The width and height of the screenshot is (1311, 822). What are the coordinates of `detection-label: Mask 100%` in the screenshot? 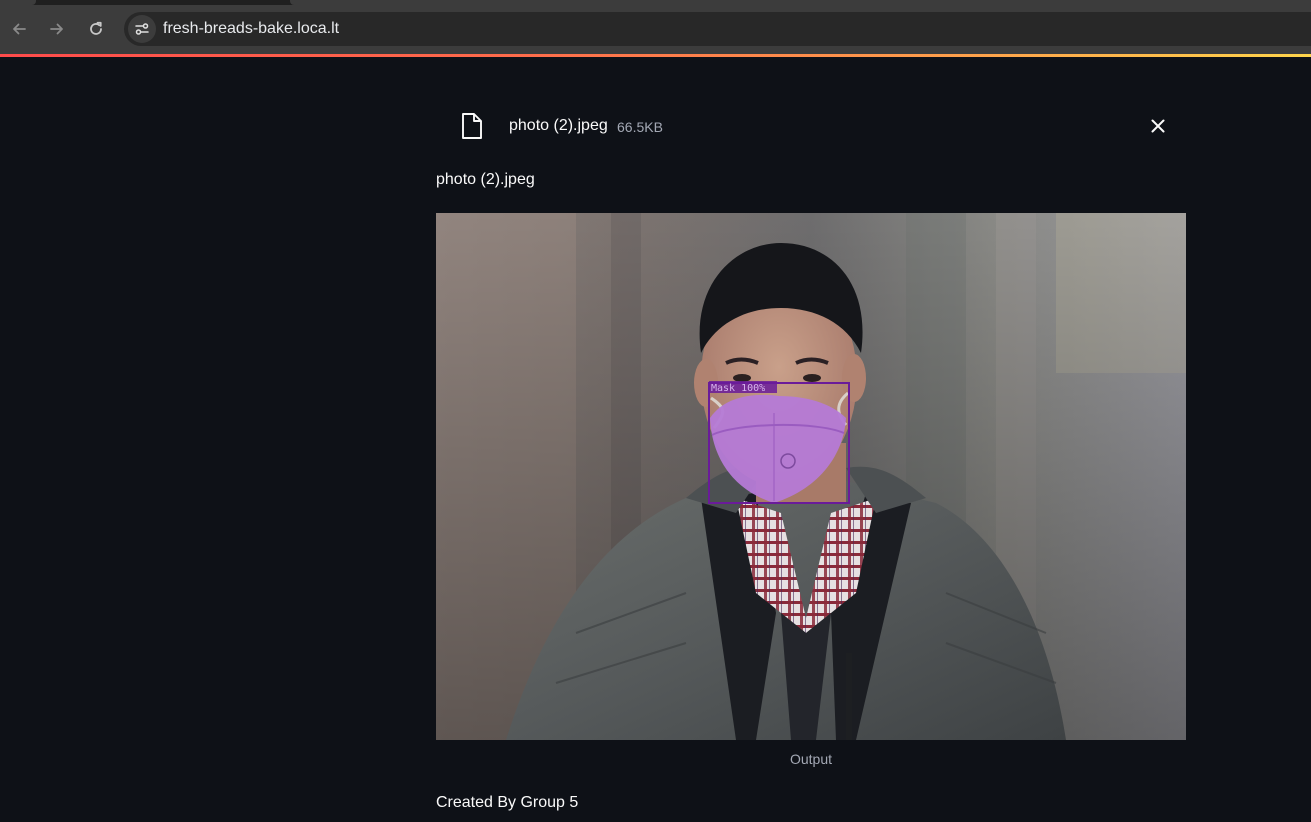 It's located at (738, 388).